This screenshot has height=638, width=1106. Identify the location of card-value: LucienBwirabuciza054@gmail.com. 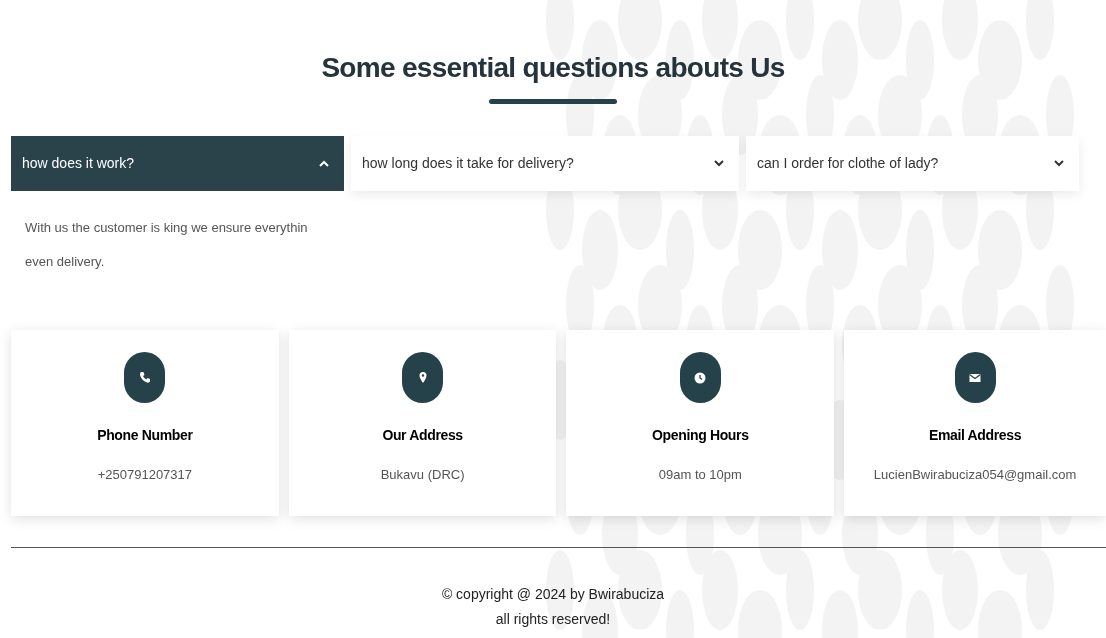
(975, 475).